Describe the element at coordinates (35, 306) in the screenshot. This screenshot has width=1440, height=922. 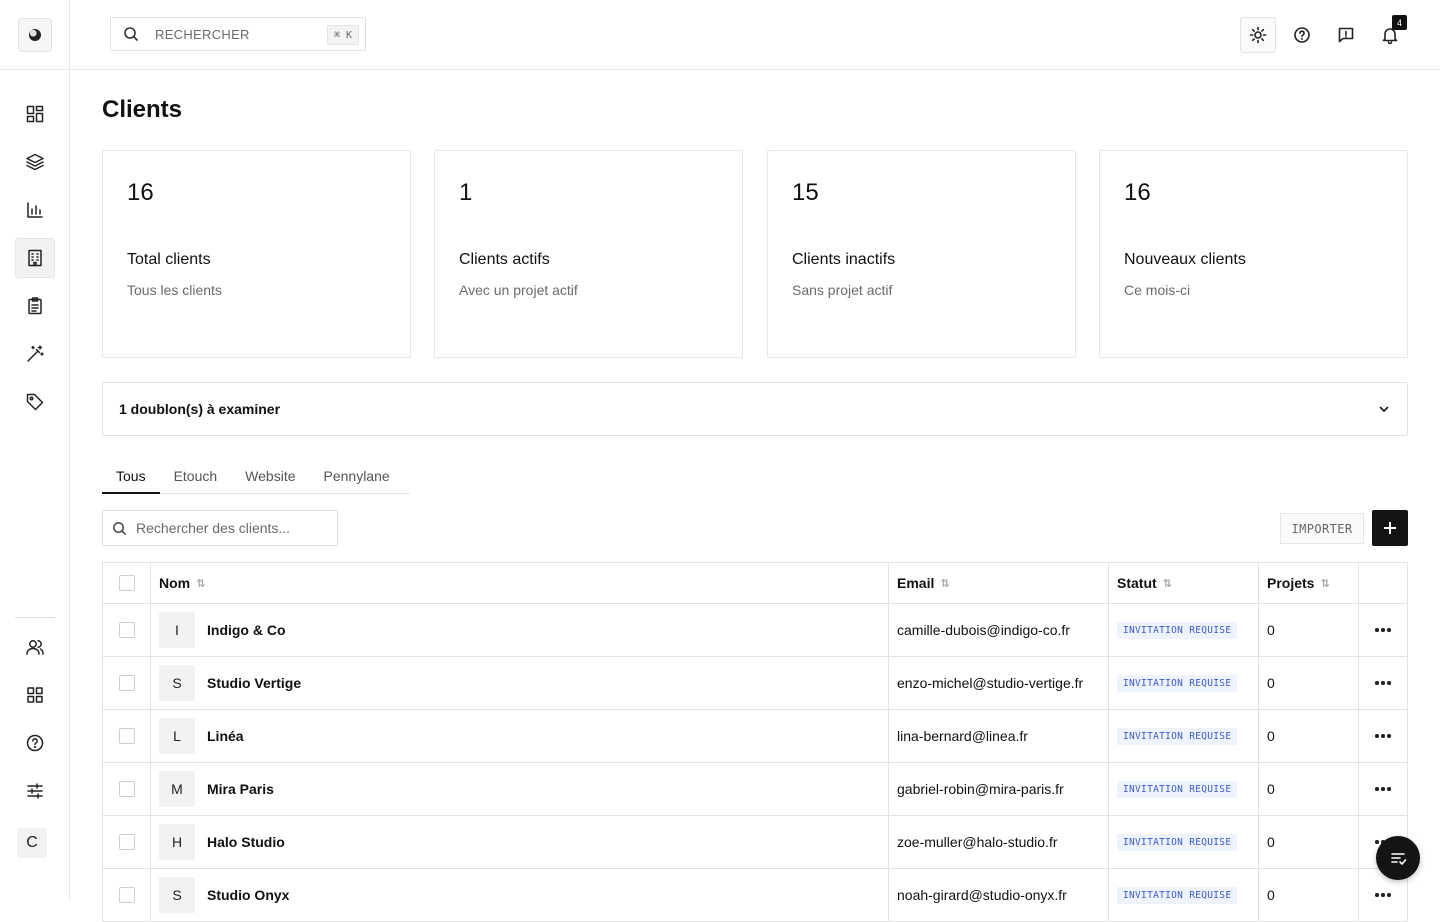
I see `sidebar-item-tasks` at that location.